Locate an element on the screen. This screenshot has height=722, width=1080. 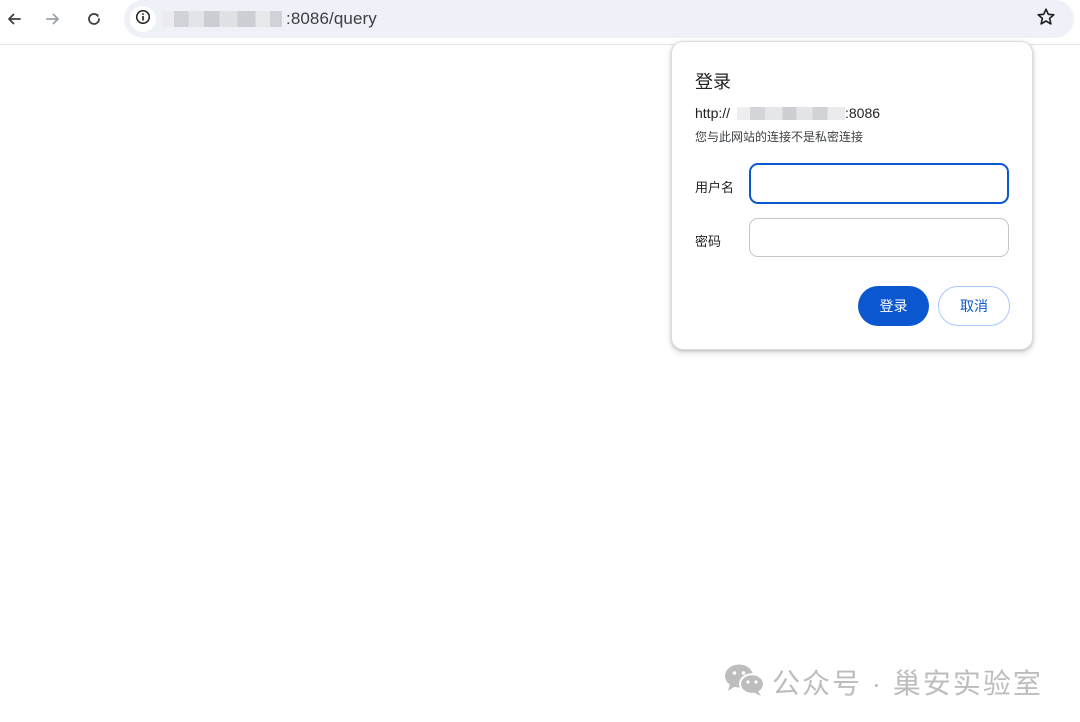
site-info-button is located at coordinates (143, 19).